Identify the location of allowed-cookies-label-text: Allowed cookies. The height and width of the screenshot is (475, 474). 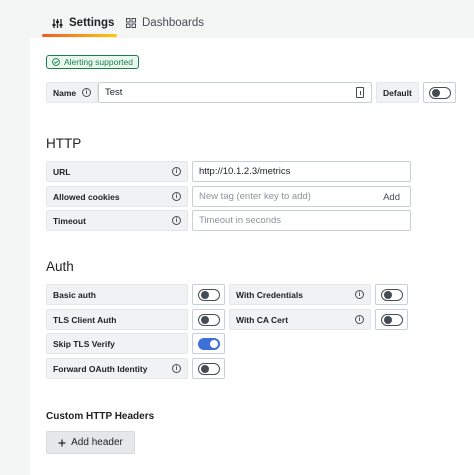
(86, 196).